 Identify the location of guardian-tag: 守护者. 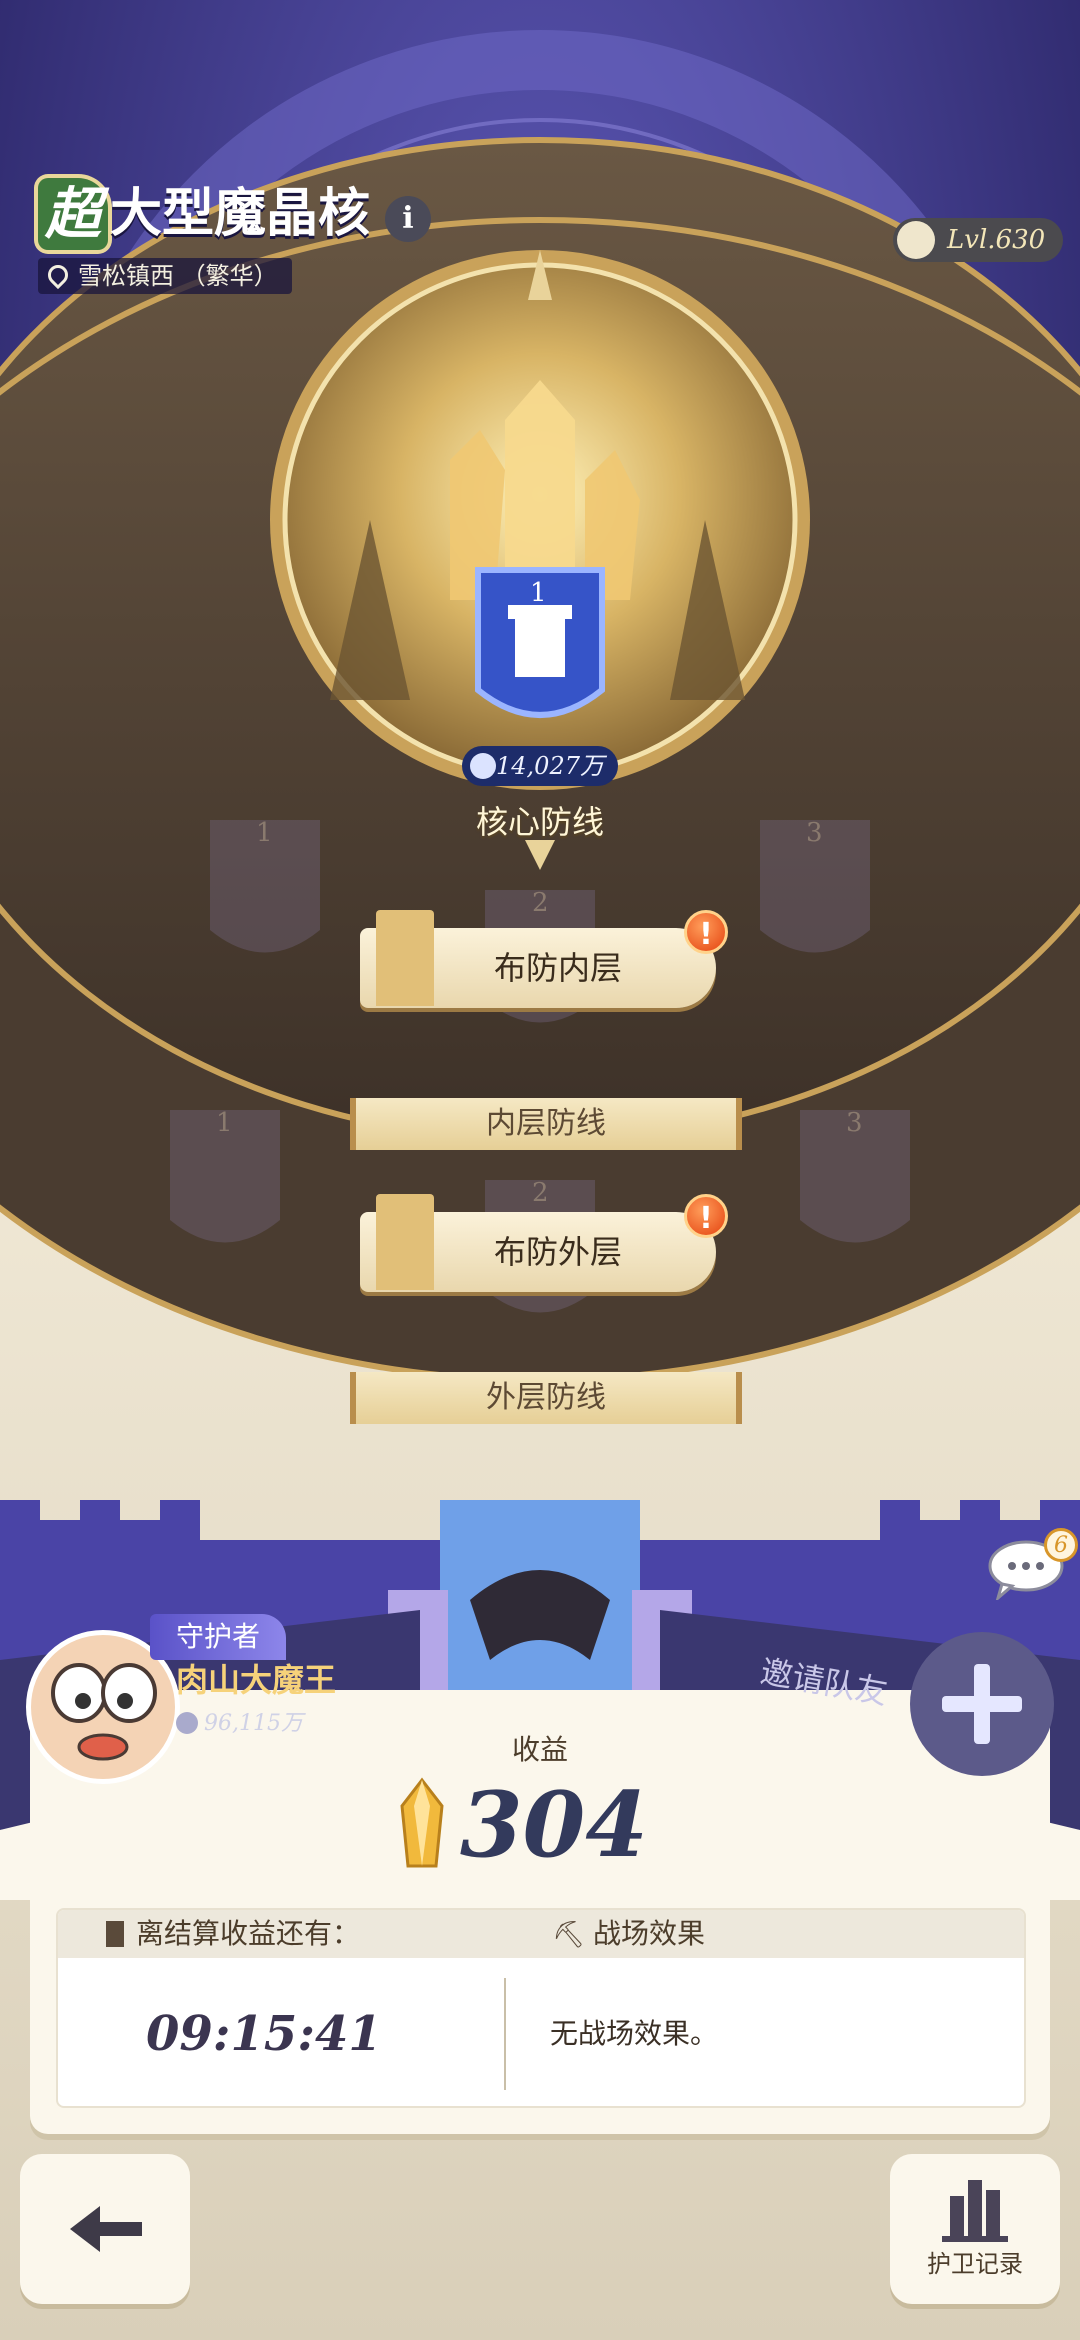
(218, 1637).